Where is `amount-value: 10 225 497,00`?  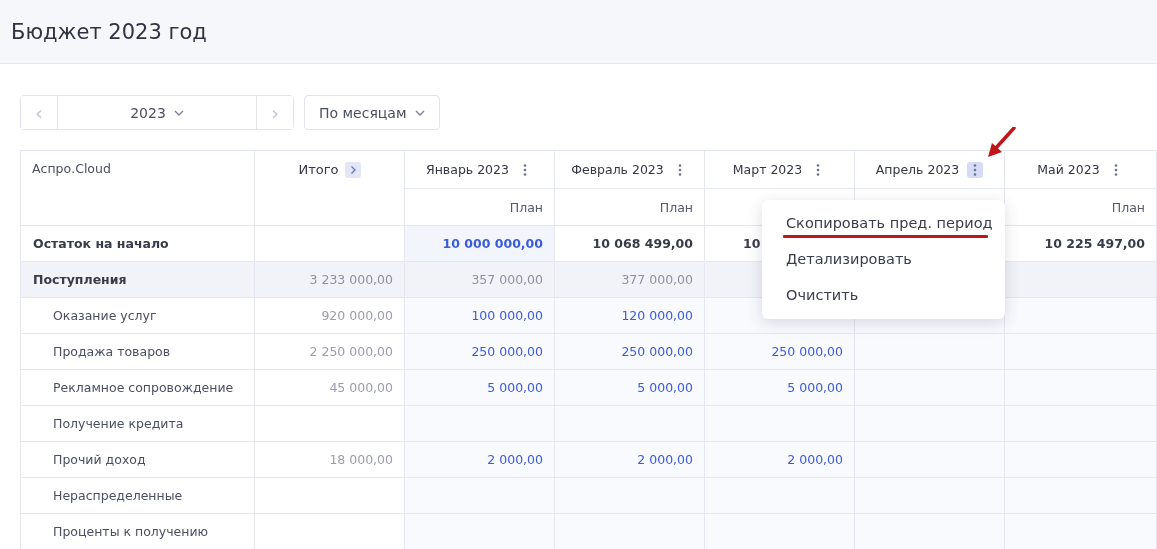
amount-value: 10 225 497,00 is located at coordinates (1094, 243).